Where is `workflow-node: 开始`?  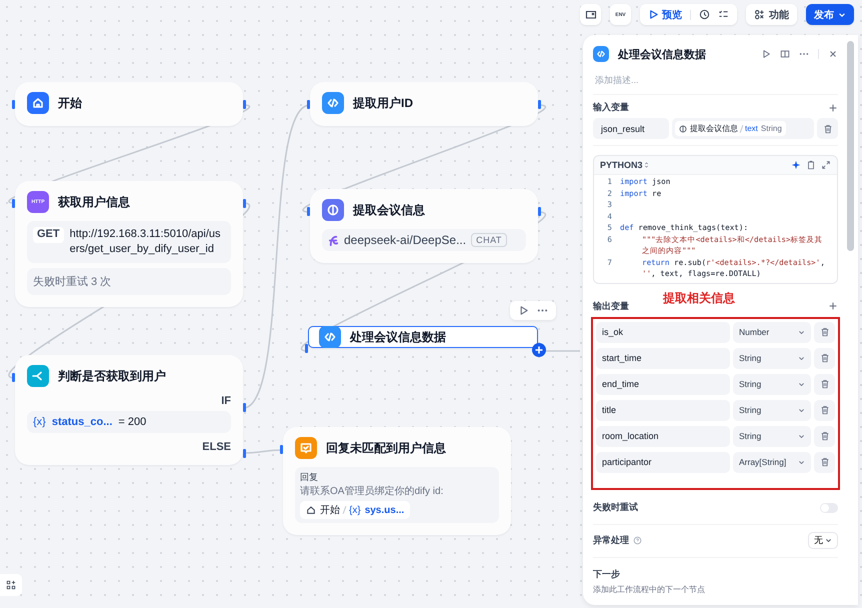 workflow-node: 开始 is located at coordinates (129, 104).